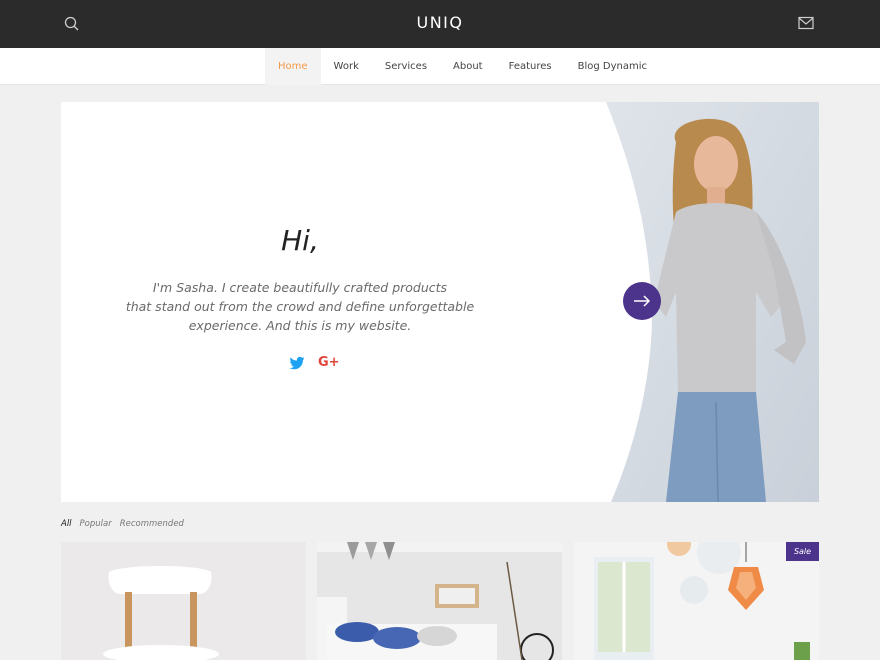 The height and width of the screenshot is (660, 880). What do you see at coordinates (66, 524) in the screenshot?
I see `filter-all: All` at bounding box center [66, 524].